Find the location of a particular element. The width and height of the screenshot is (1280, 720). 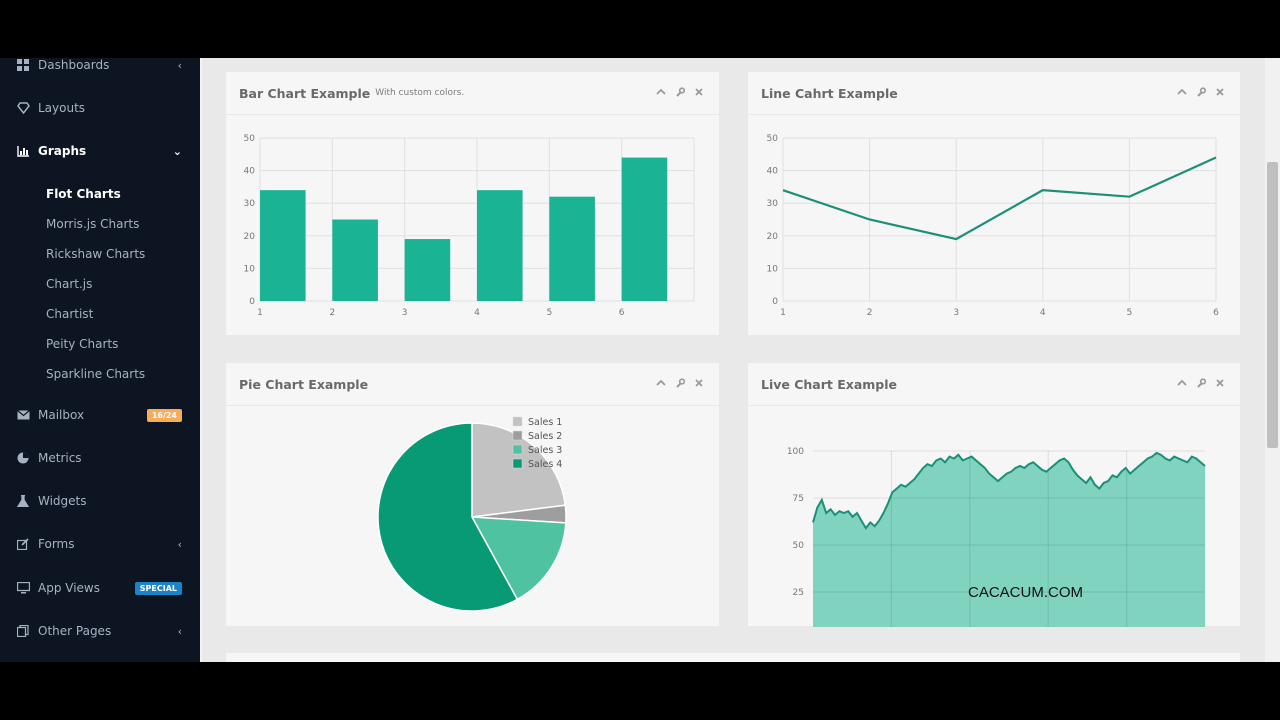

sidebar-item-app-views: App Views SPECIAL is located at coordinates (100, 588).